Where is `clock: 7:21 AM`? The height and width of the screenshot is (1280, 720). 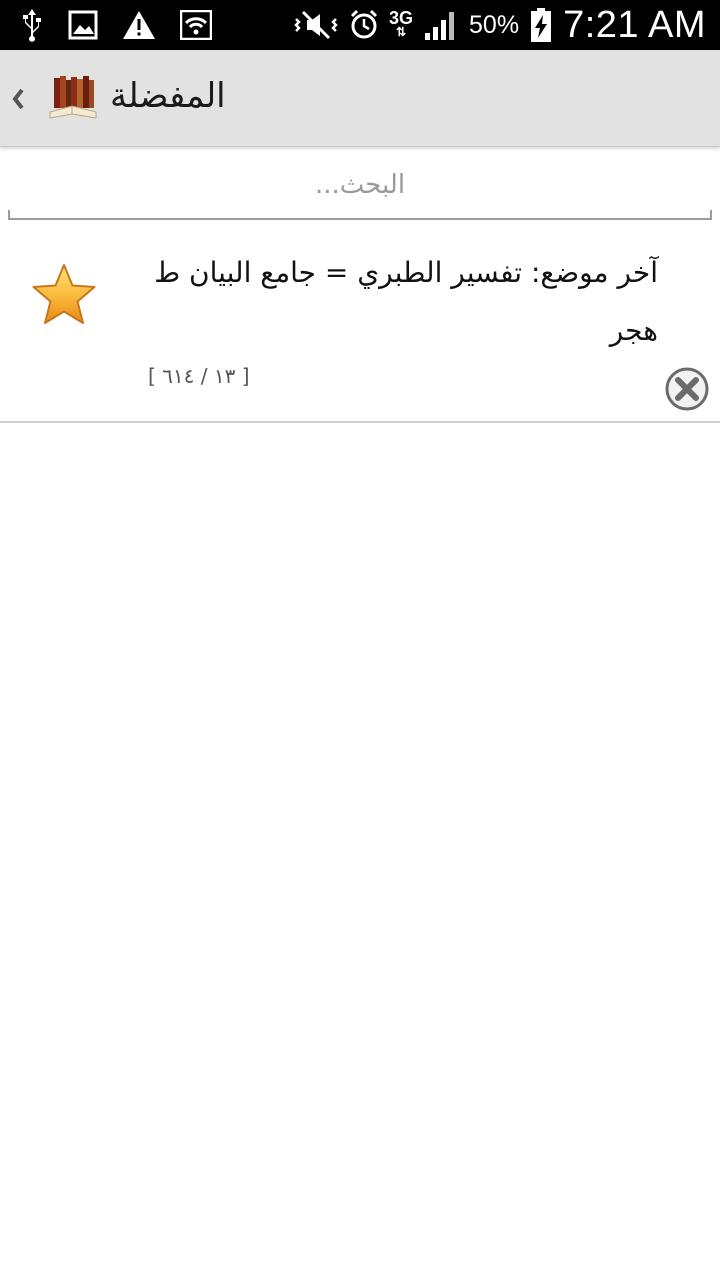
clock: 7:21 AM is located at coordinates (634, 24).